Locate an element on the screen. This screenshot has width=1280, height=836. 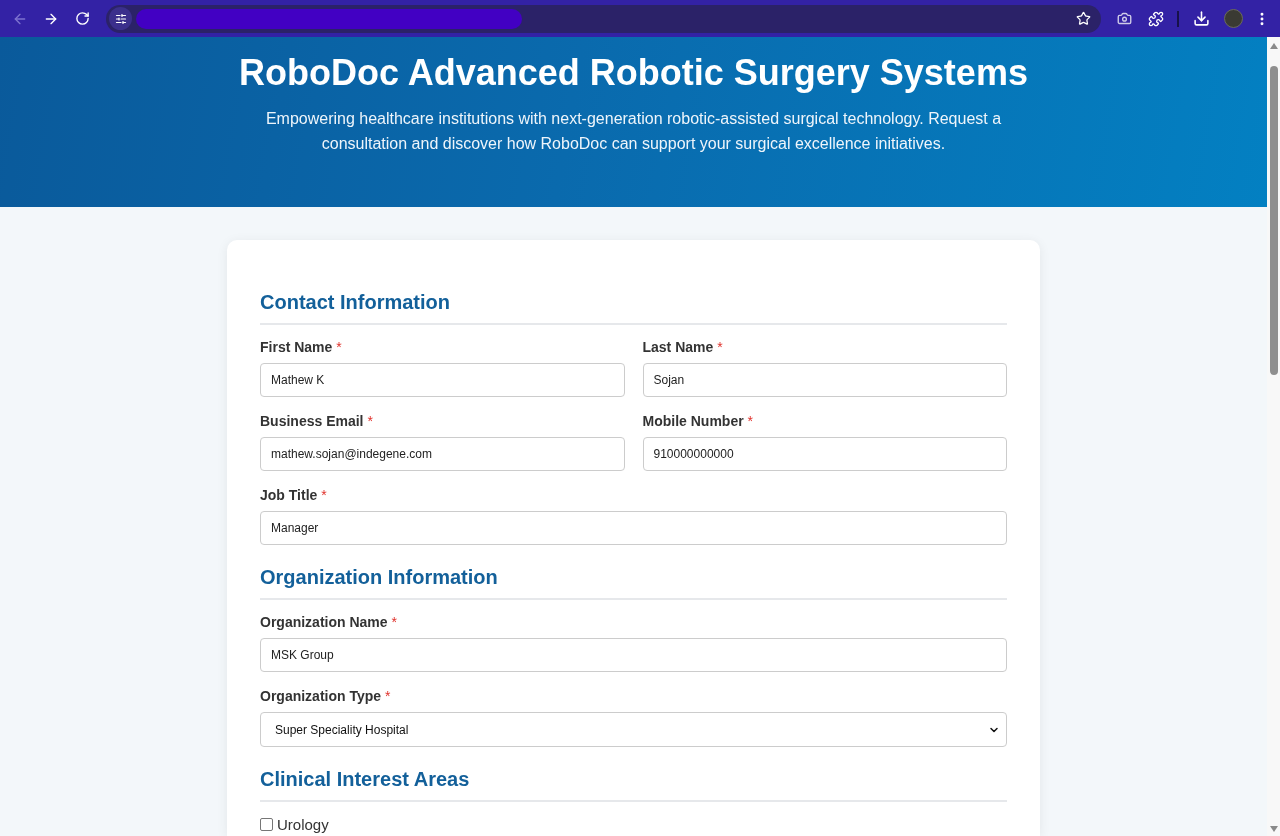
page-subtitle: Empowering healthcare institutions with next-generation robotic-assisted surgical technology. Request a consultation and discover how RoboDoc can support your surgical excellence initiatives. is located at coordinates (633, 131).